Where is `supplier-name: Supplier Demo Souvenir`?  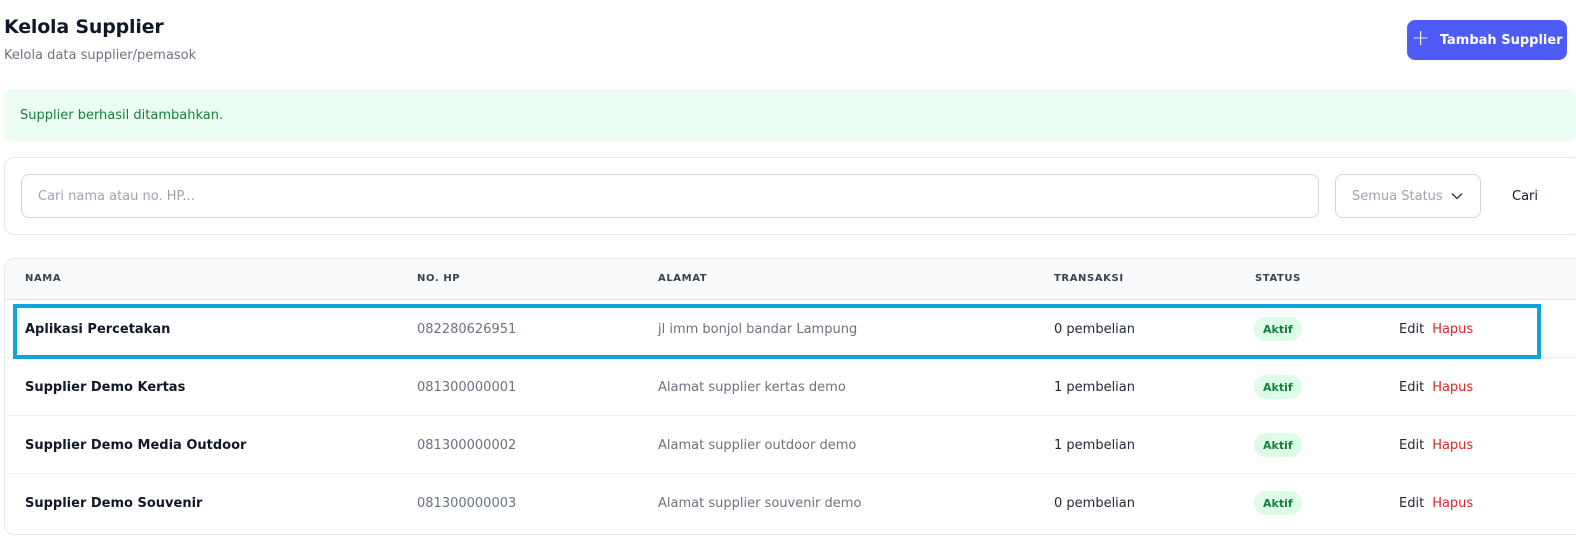 supplier-name: Supplier Demo Souvenir is located at coordinates (114, 503).